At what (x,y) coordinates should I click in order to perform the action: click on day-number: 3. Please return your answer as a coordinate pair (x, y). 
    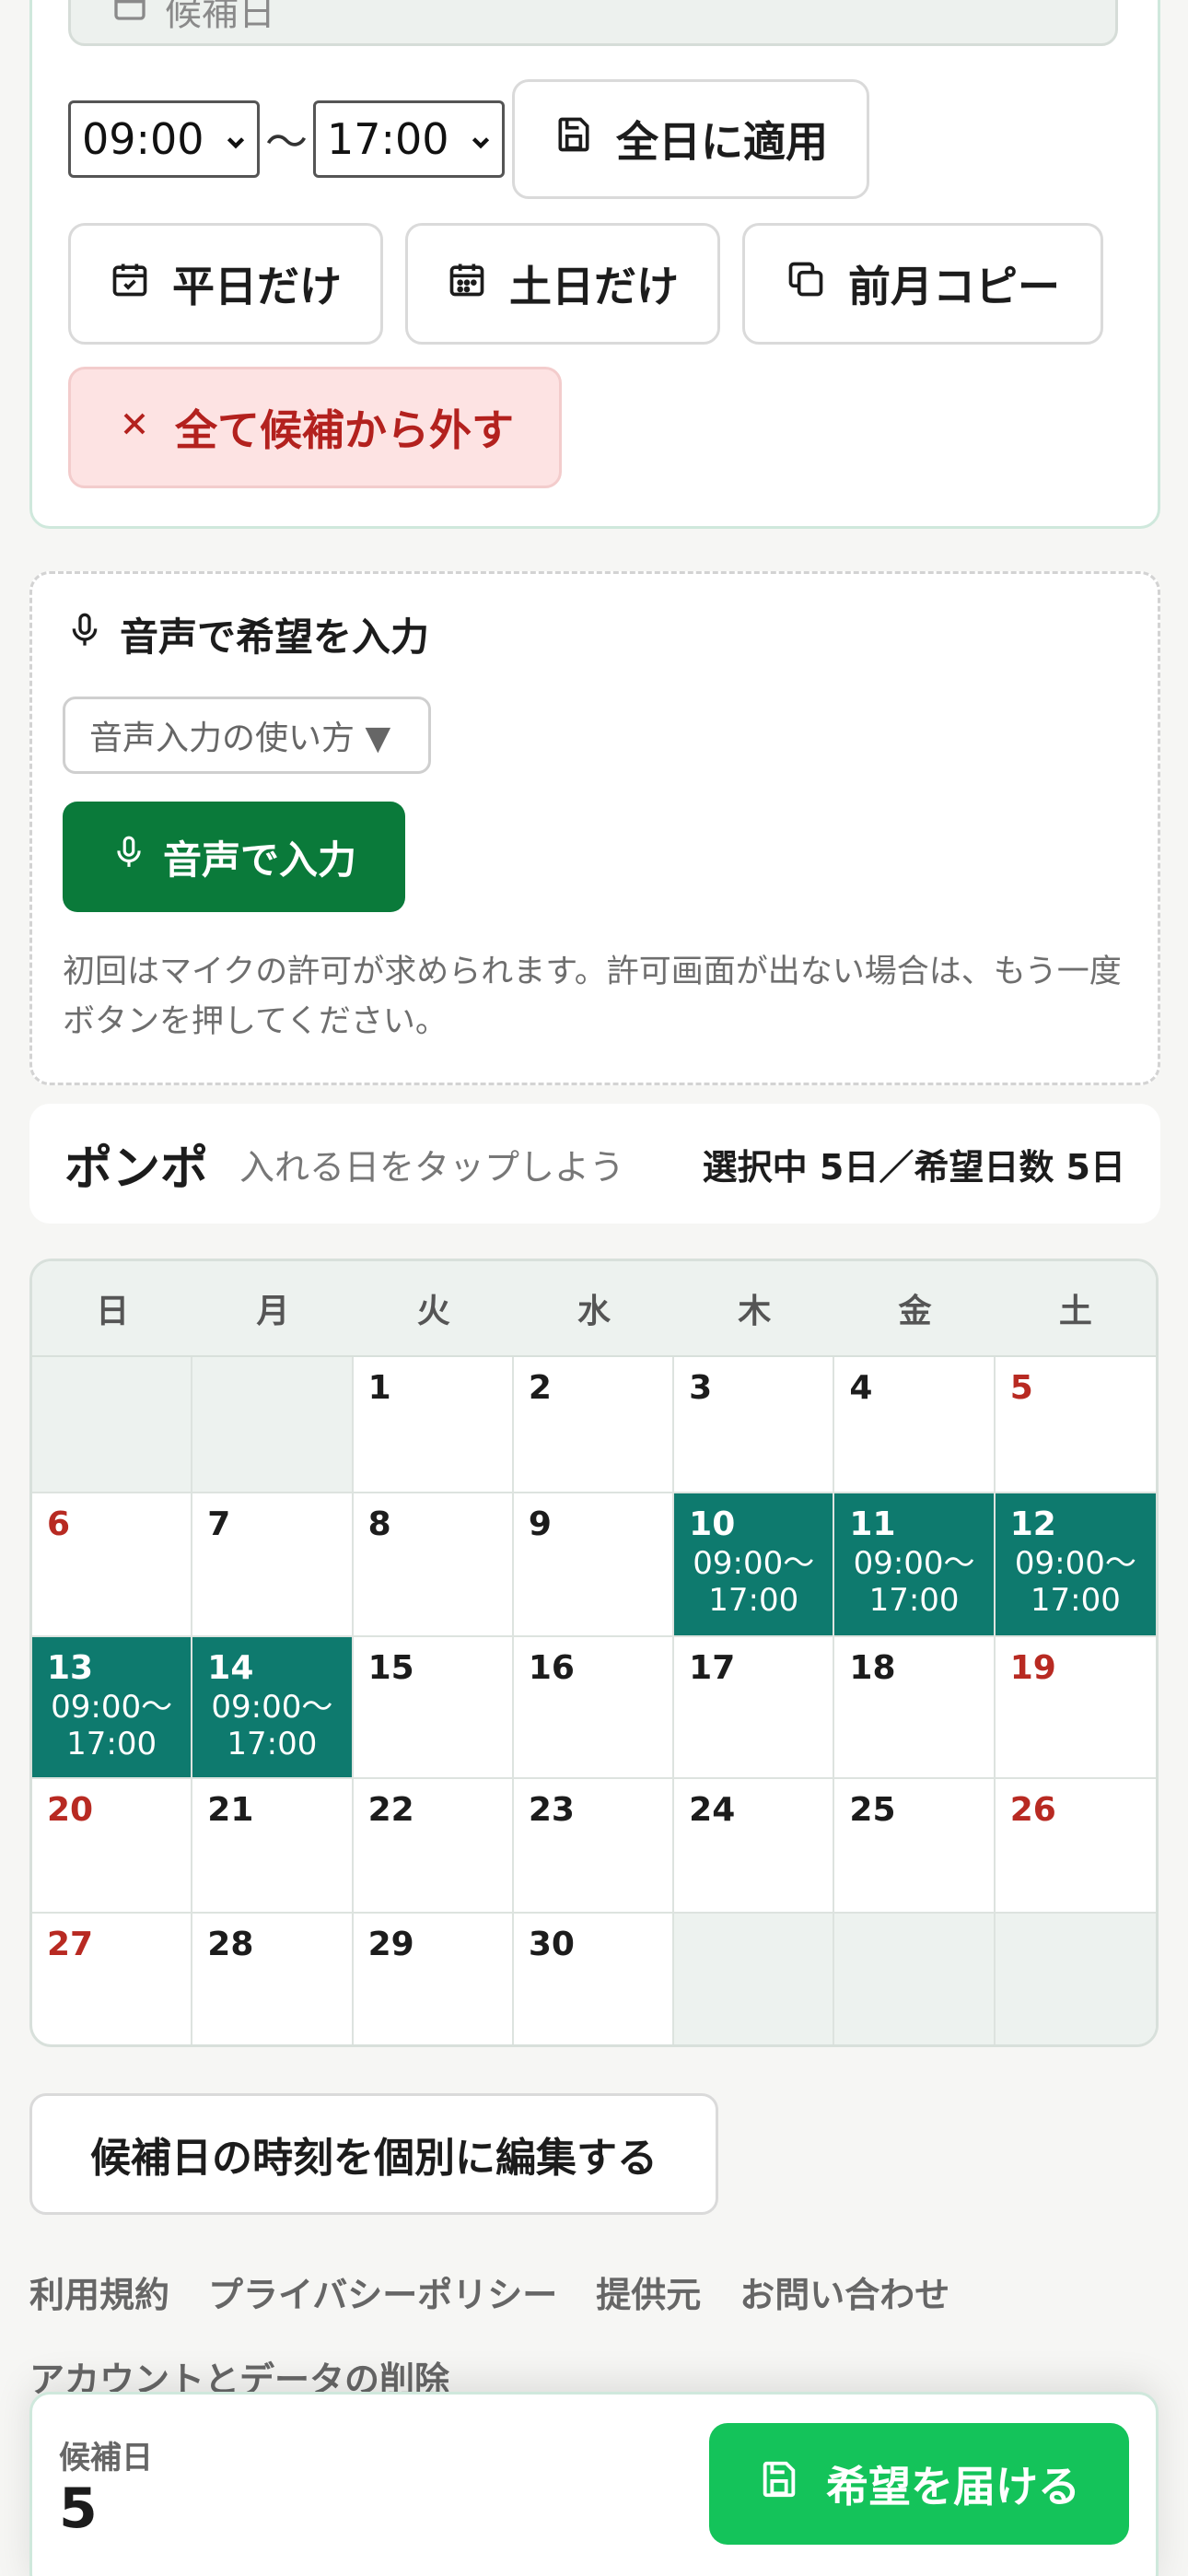
    Looking at the image, I should click on (701, 1388).